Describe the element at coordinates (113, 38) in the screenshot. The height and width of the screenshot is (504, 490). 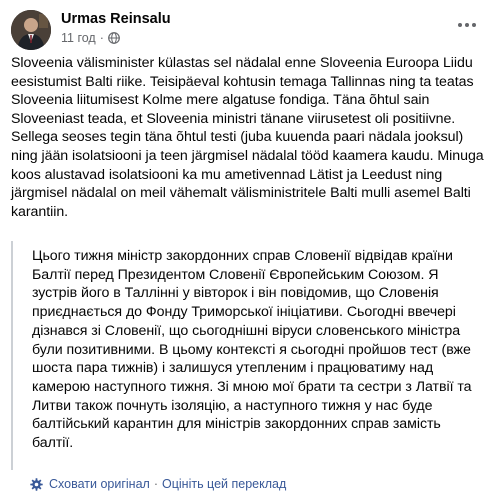
I see `globe-icon` at that location.